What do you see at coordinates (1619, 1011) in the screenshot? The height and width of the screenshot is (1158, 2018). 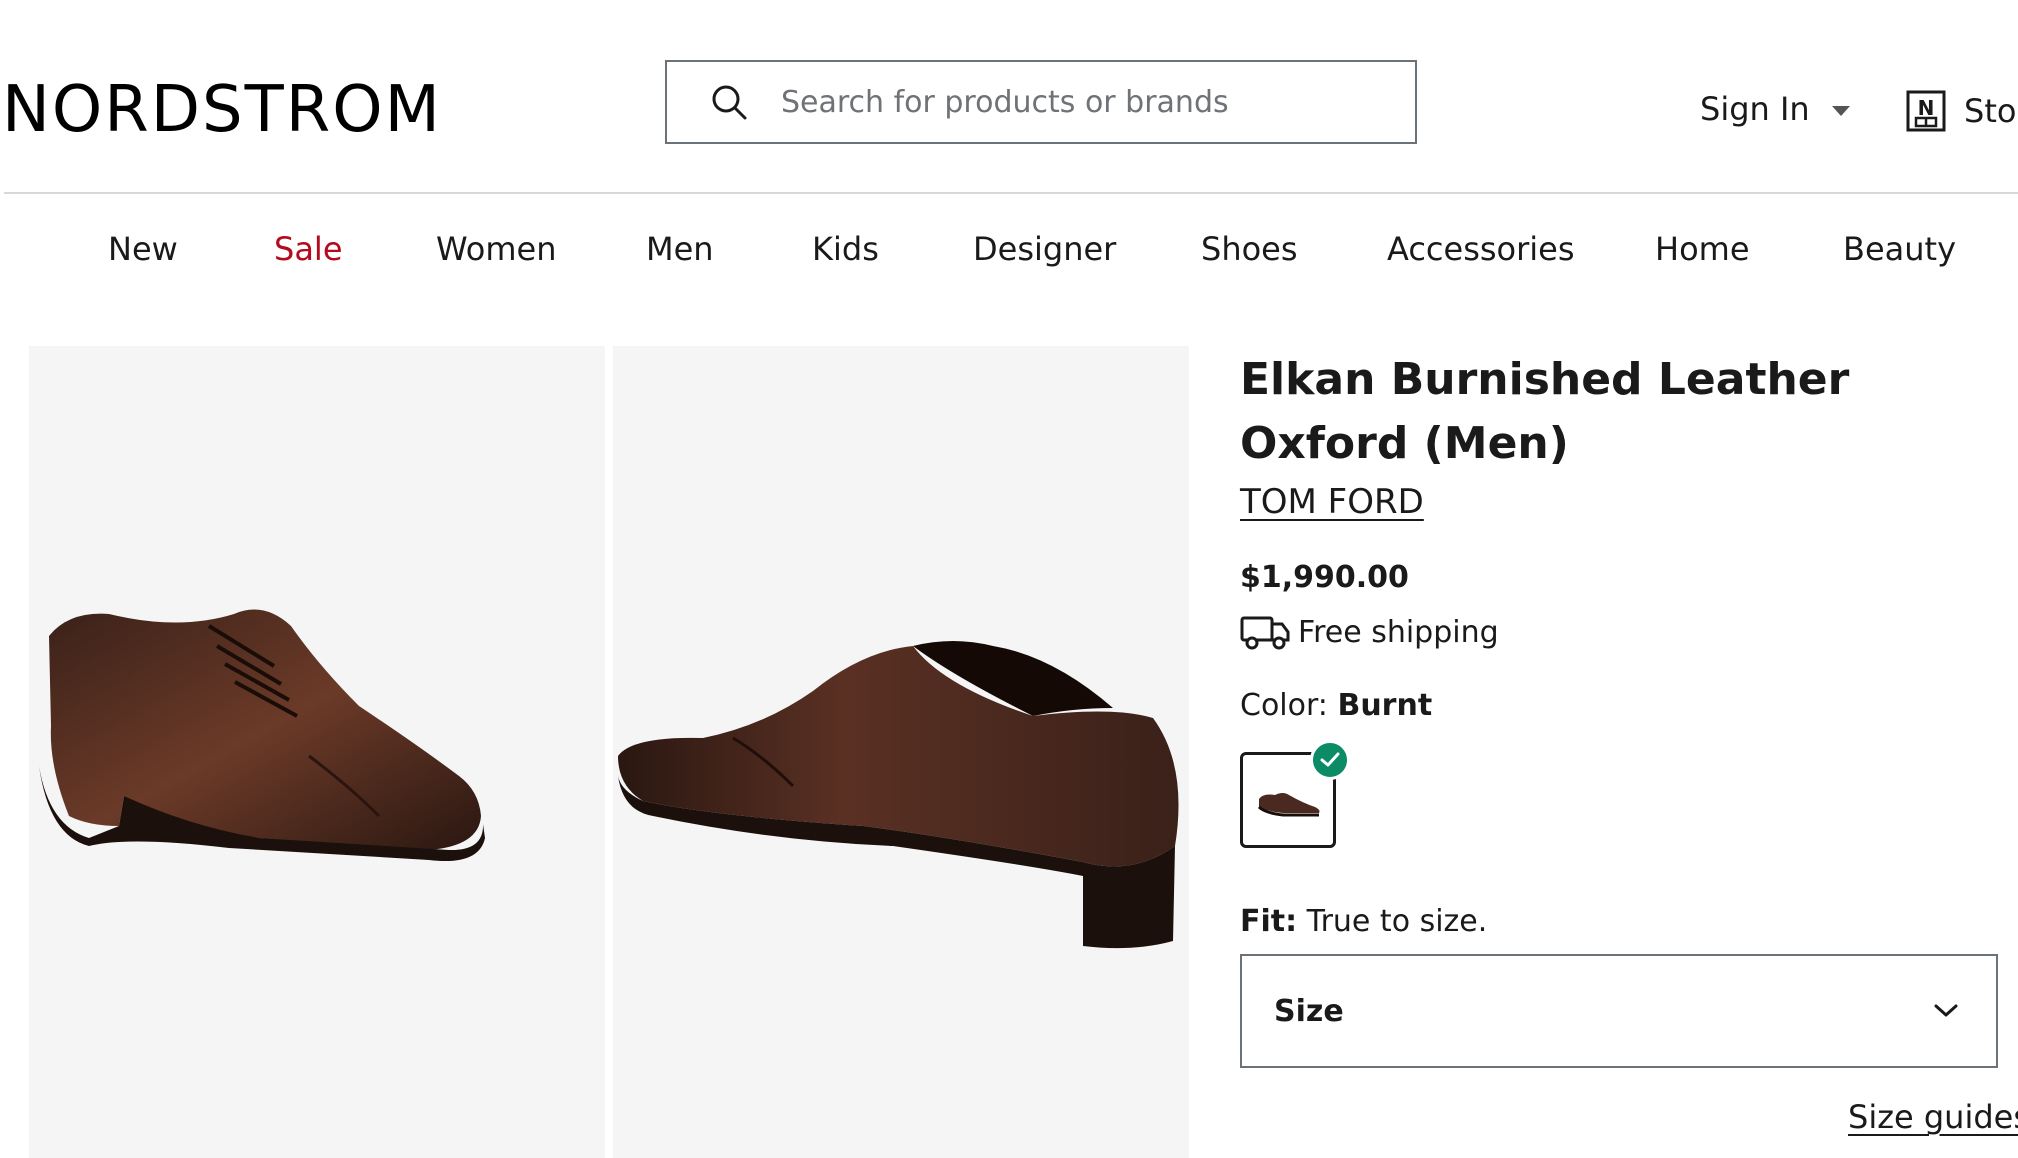 I see `size-dropdown: Size` at bounding box center [1619, 1011].